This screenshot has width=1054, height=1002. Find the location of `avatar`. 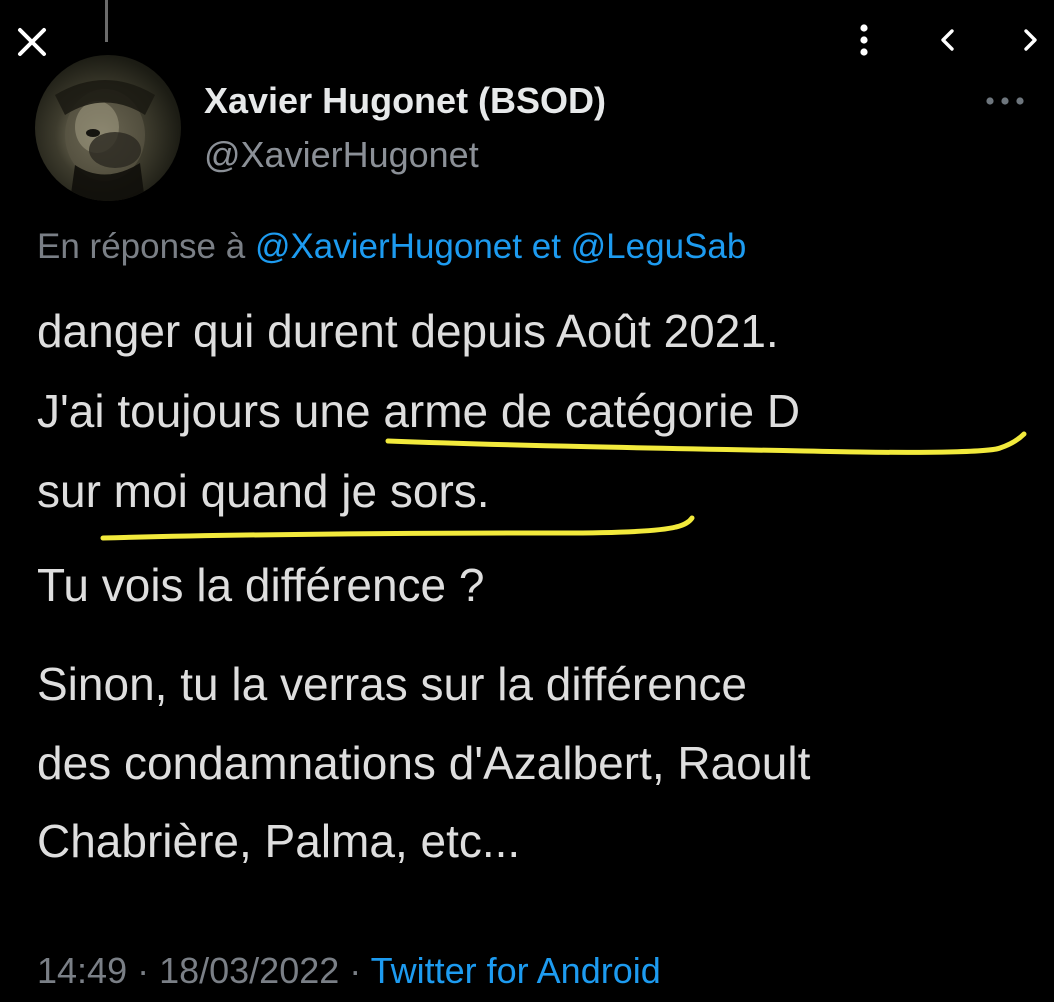

avatar is located at coordinates (108, 128).